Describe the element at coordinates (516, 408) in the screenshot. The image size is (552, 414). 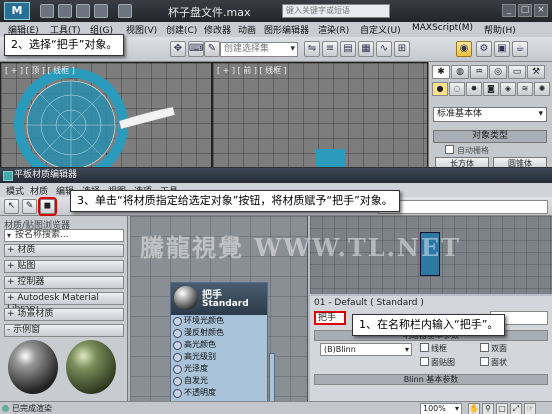
I see `zoom-extents-icon: ⤢` at that location.